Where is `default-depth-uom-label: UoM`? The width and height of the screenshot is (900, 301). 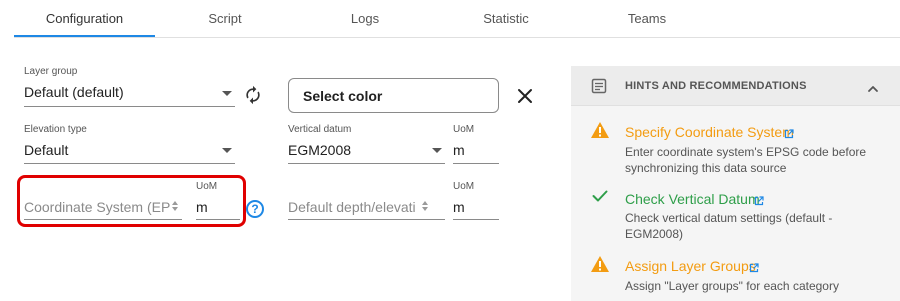
default-depth-uom-label: UoM is located at coordinates (464, 186).